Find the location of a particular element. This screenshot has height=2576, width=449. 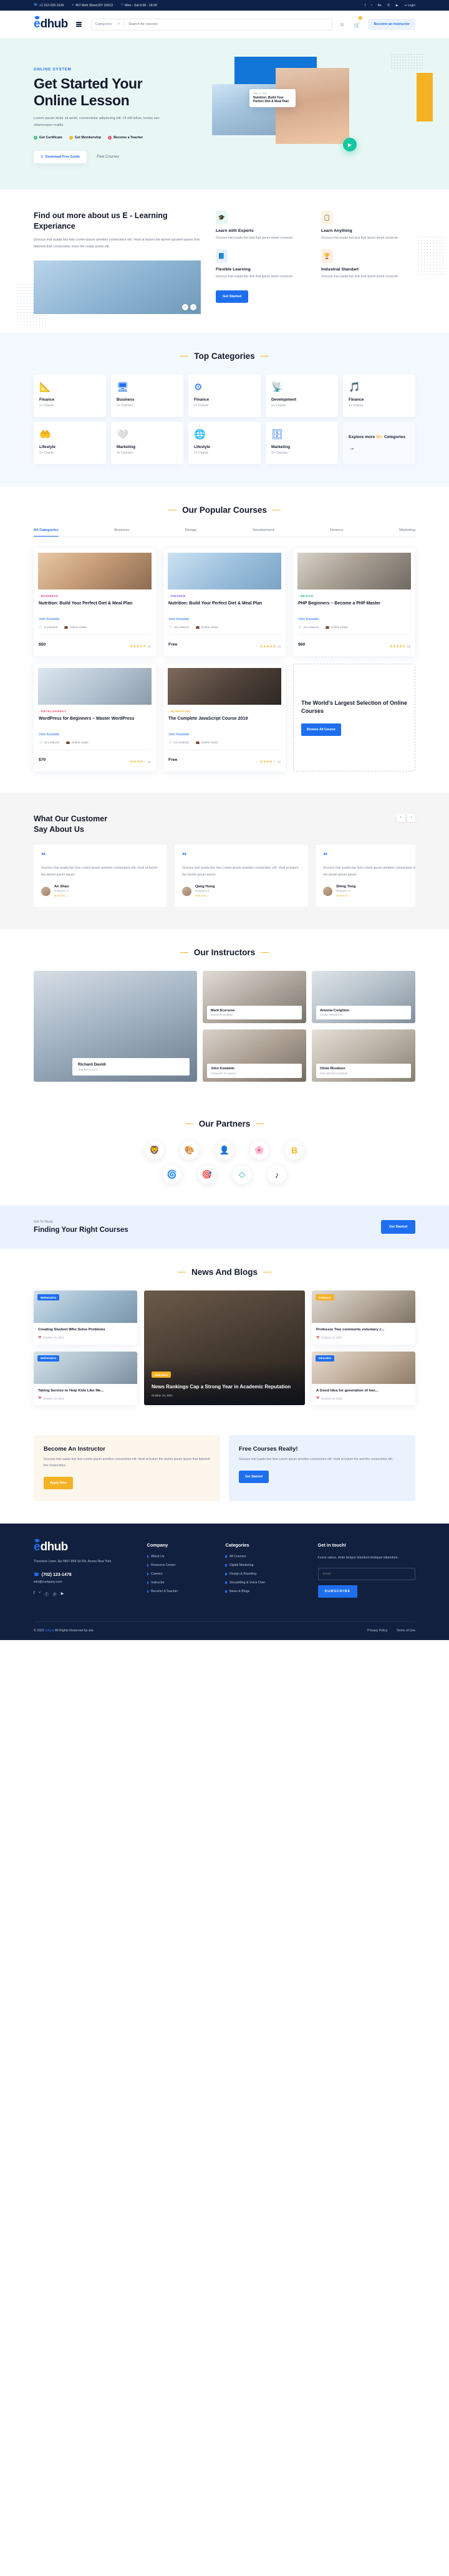

site-logo: e dhub is located at coordinates (51, 23).